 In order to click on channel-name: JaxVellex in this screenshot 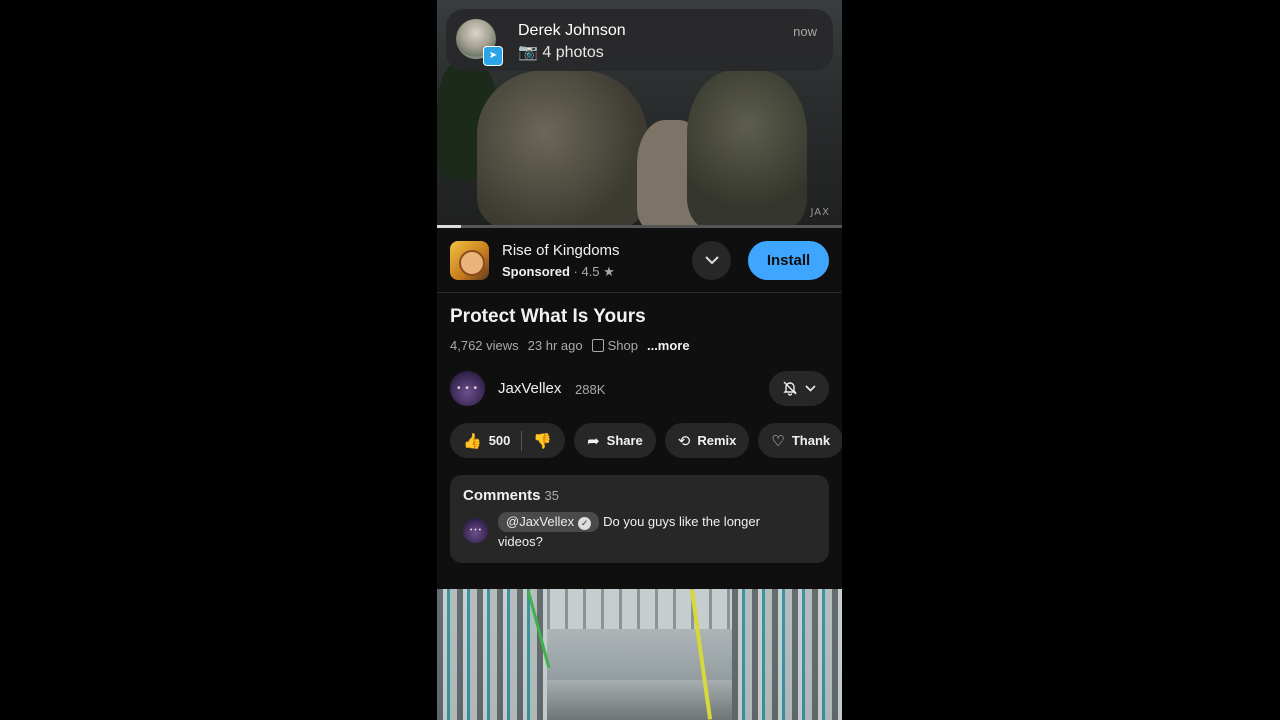, I will do `click(529, 388)`.